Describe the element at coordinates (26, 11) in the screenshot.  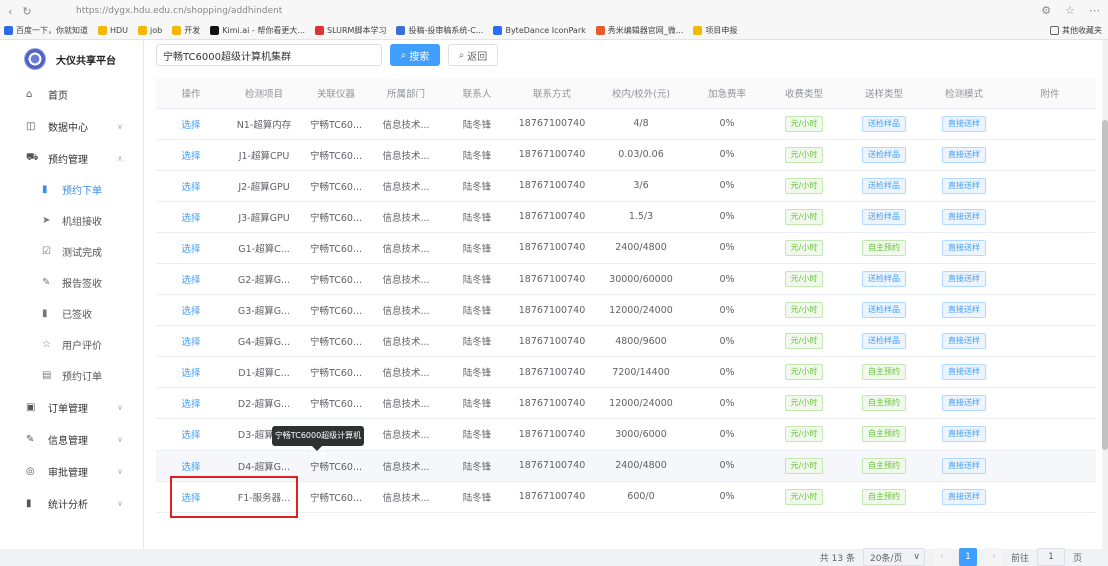
I see `refresh-icon: ↻` at that location.